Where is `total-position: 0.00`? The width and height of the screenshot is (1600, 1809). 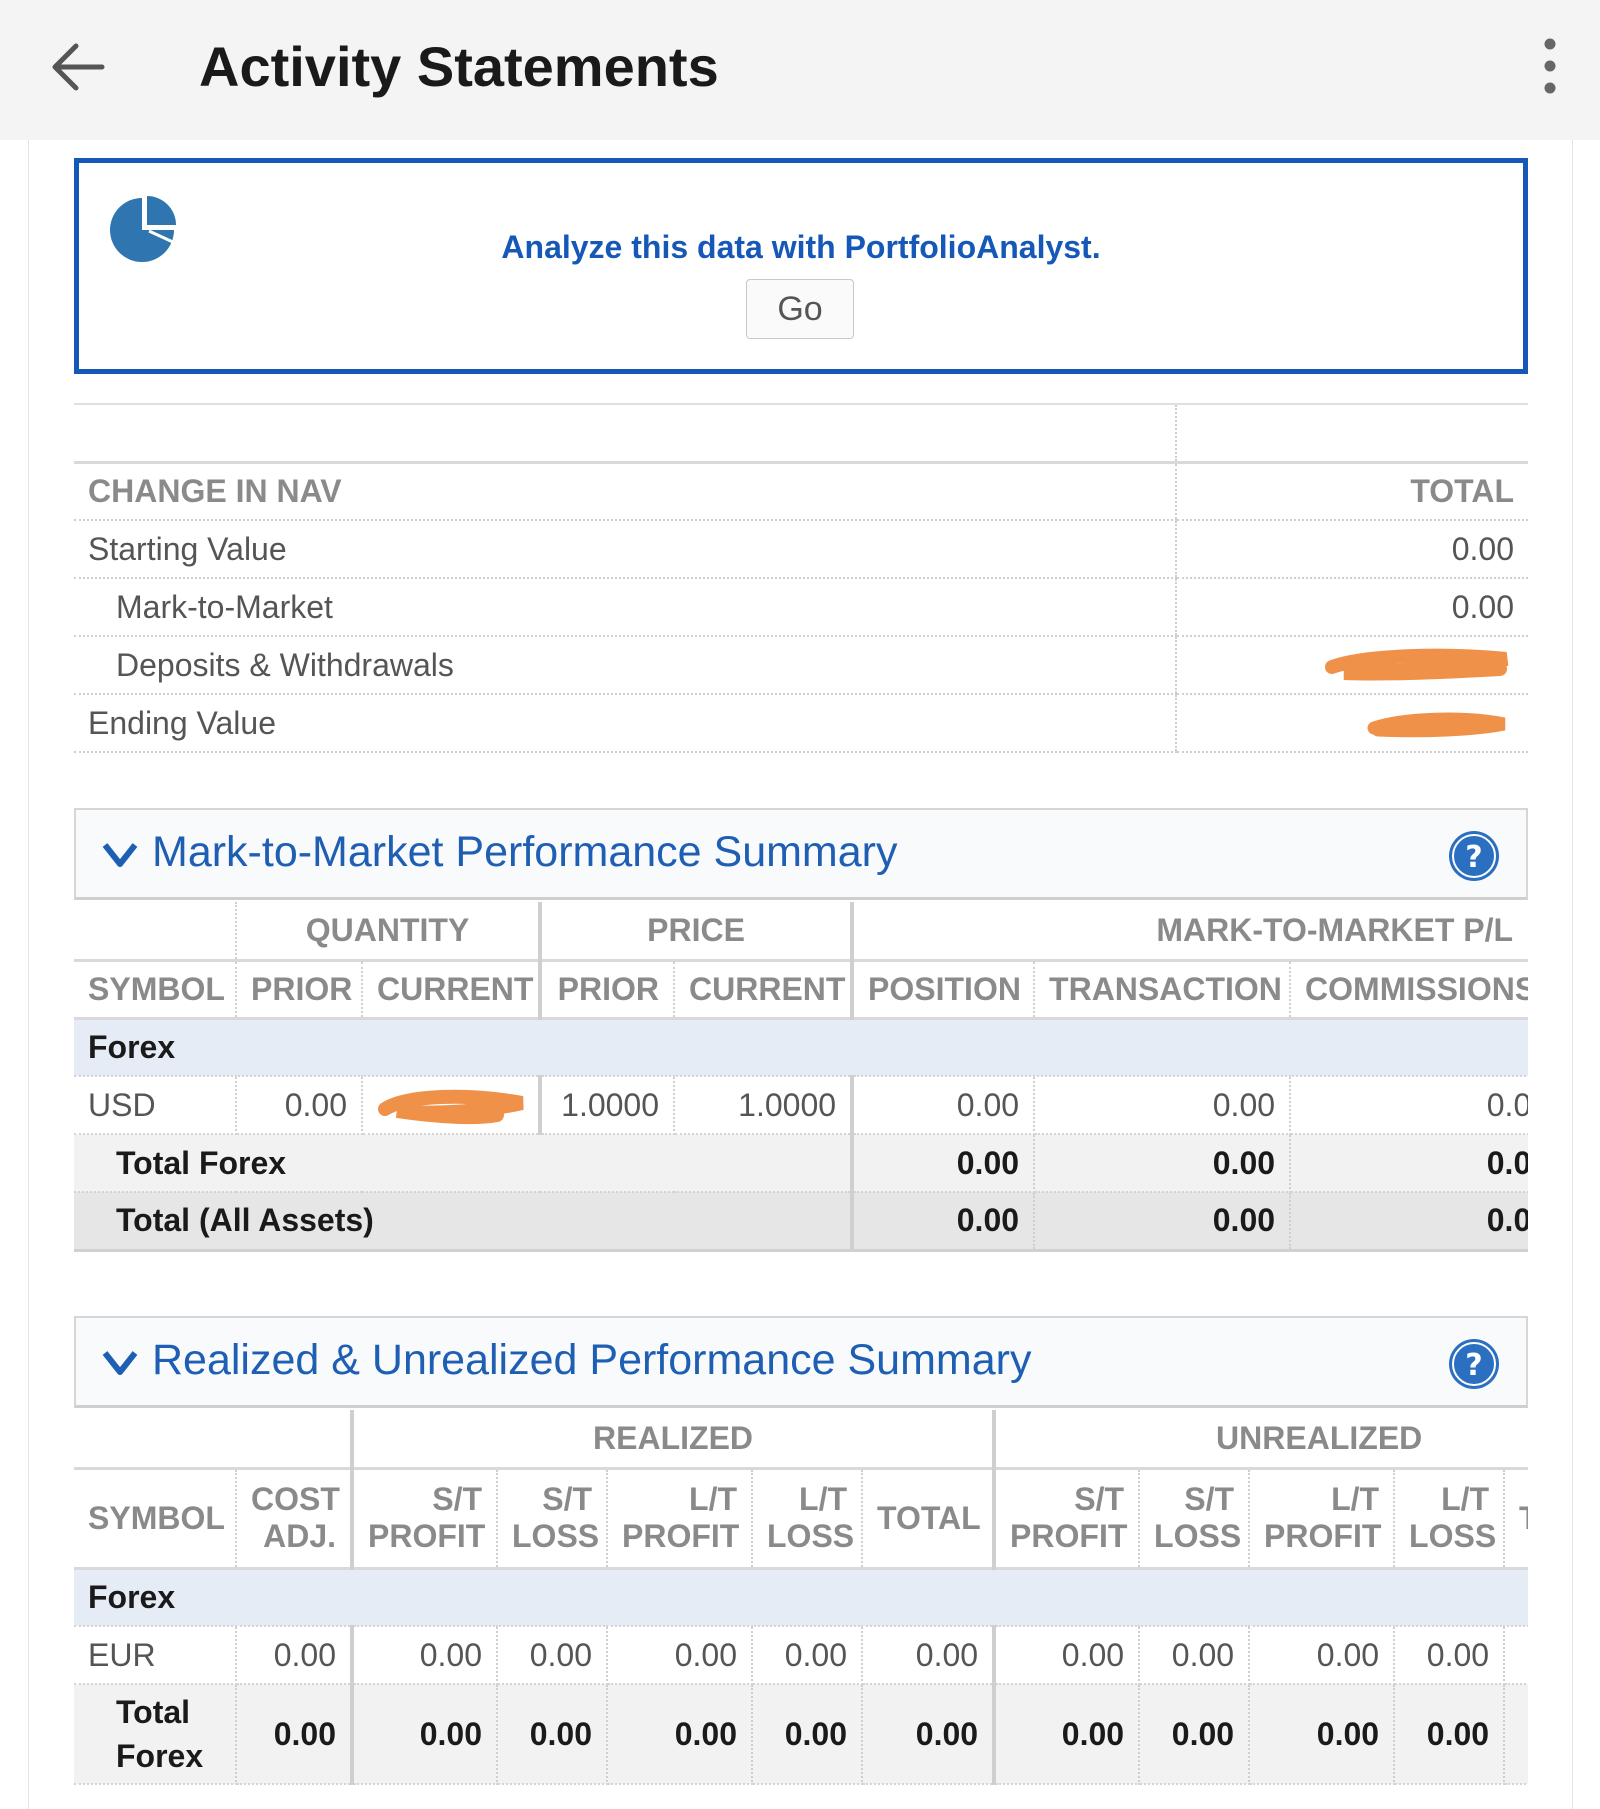 total-position: 0.00 is located at coordinates (944, 1163).